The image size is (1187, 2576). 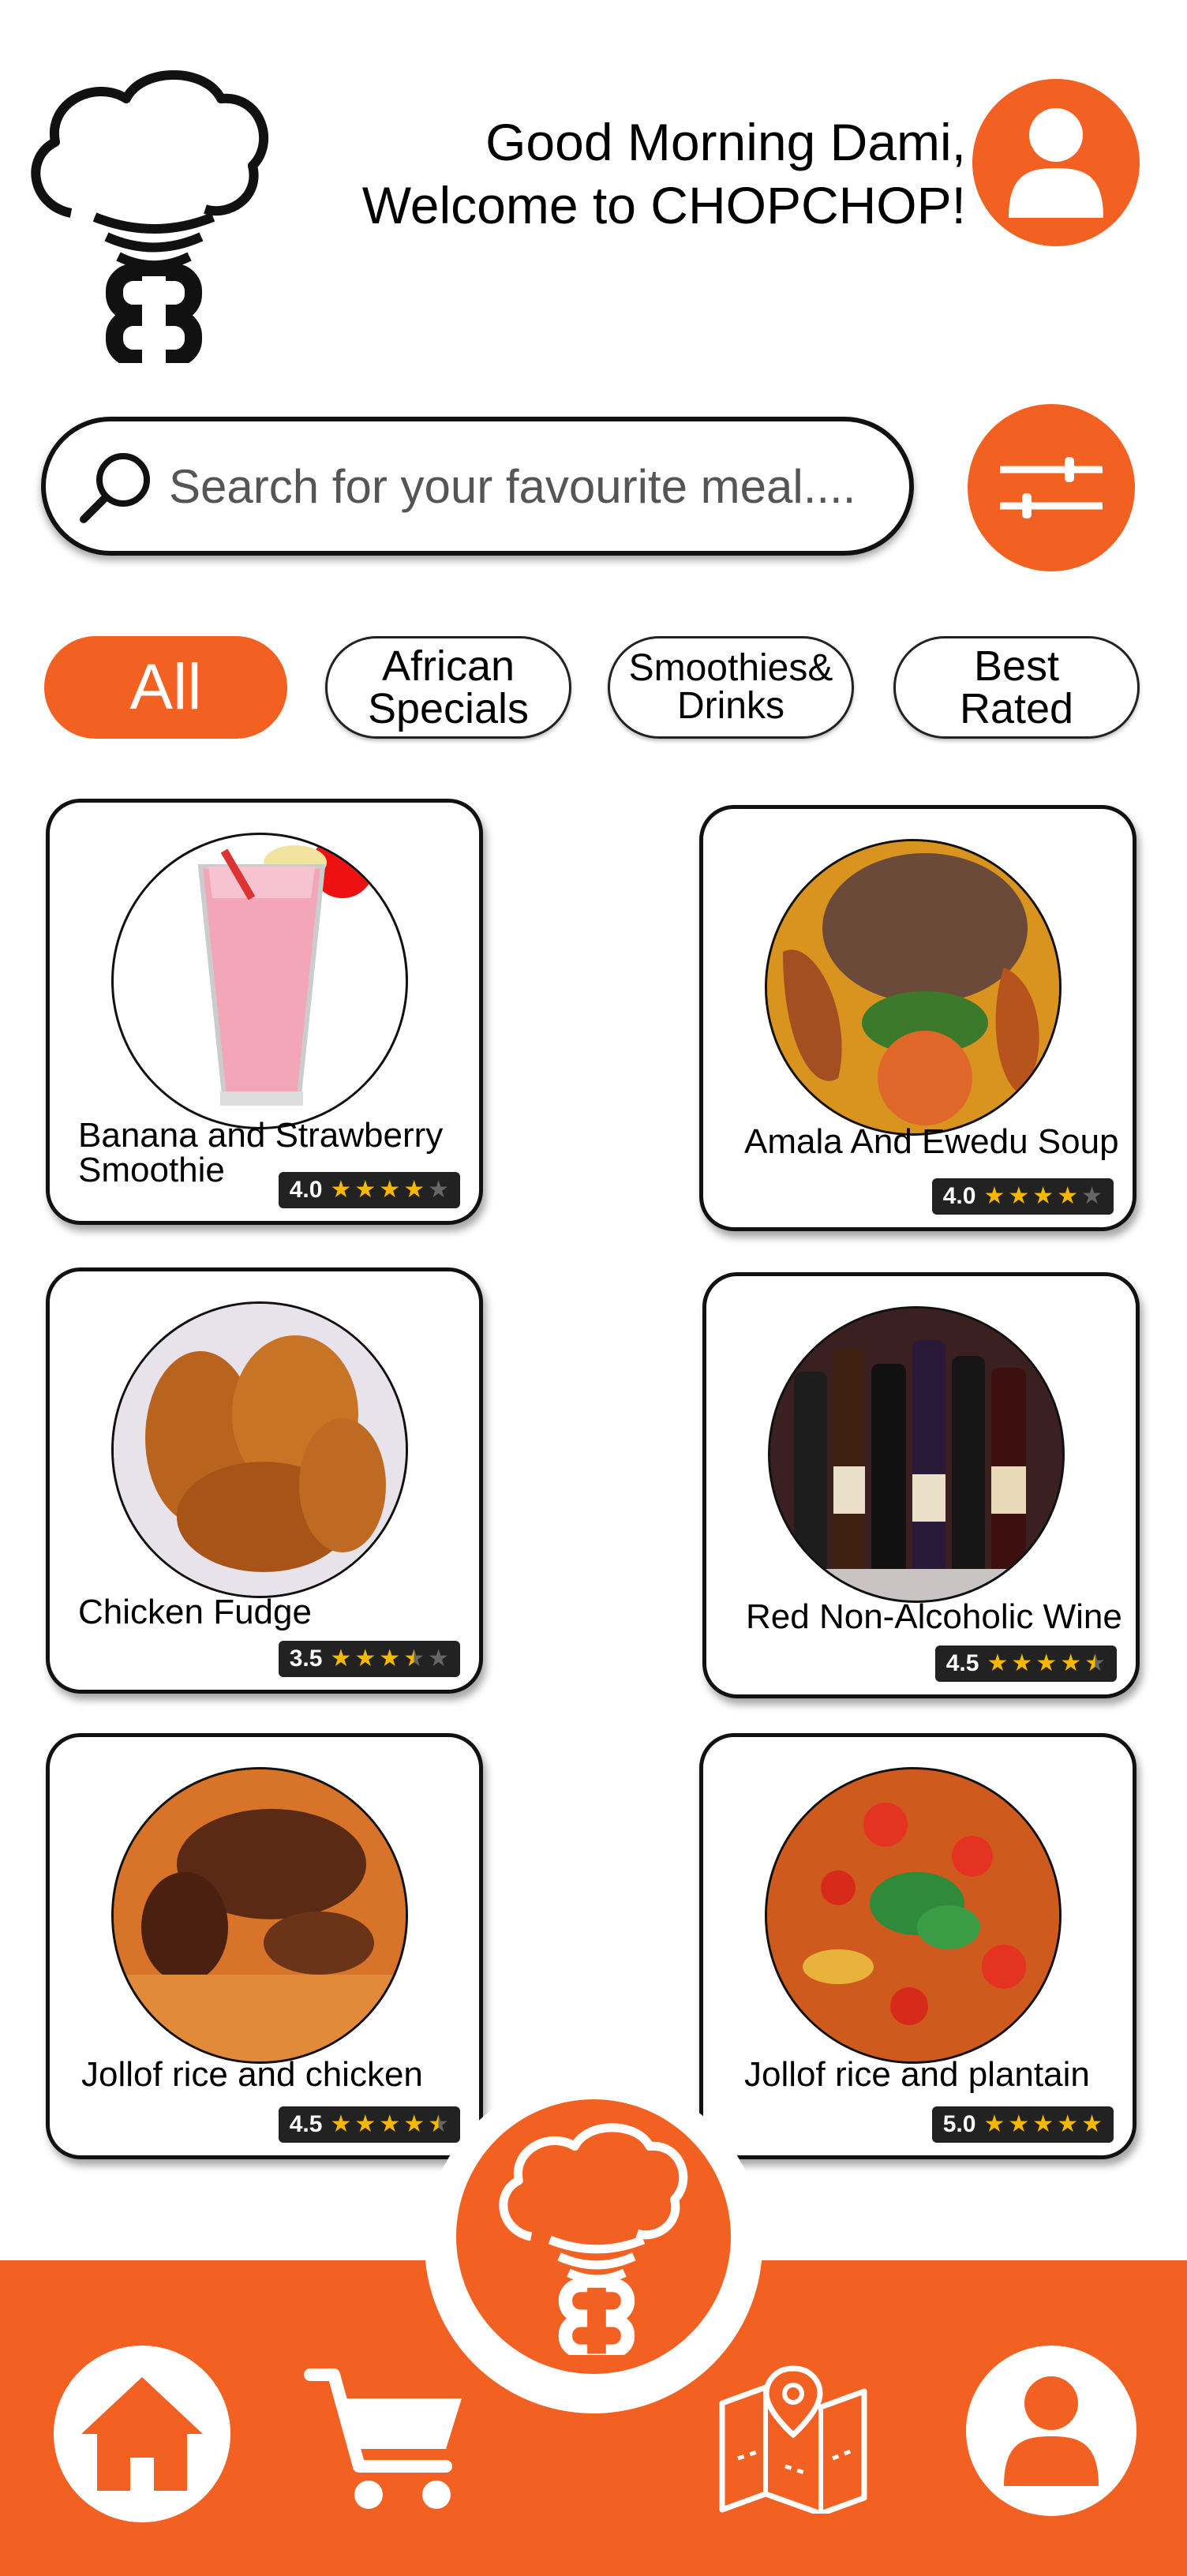 I want to click on category-label: All, so click(x=165, y=687).